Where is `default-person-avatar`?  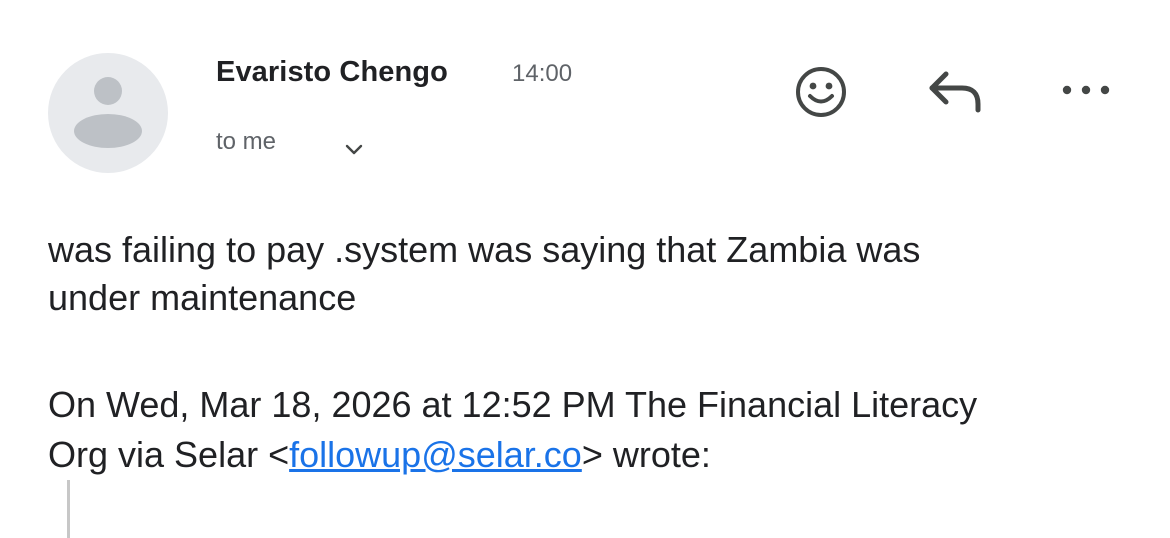
default-person-avatar is located at coordinates (108, 112).